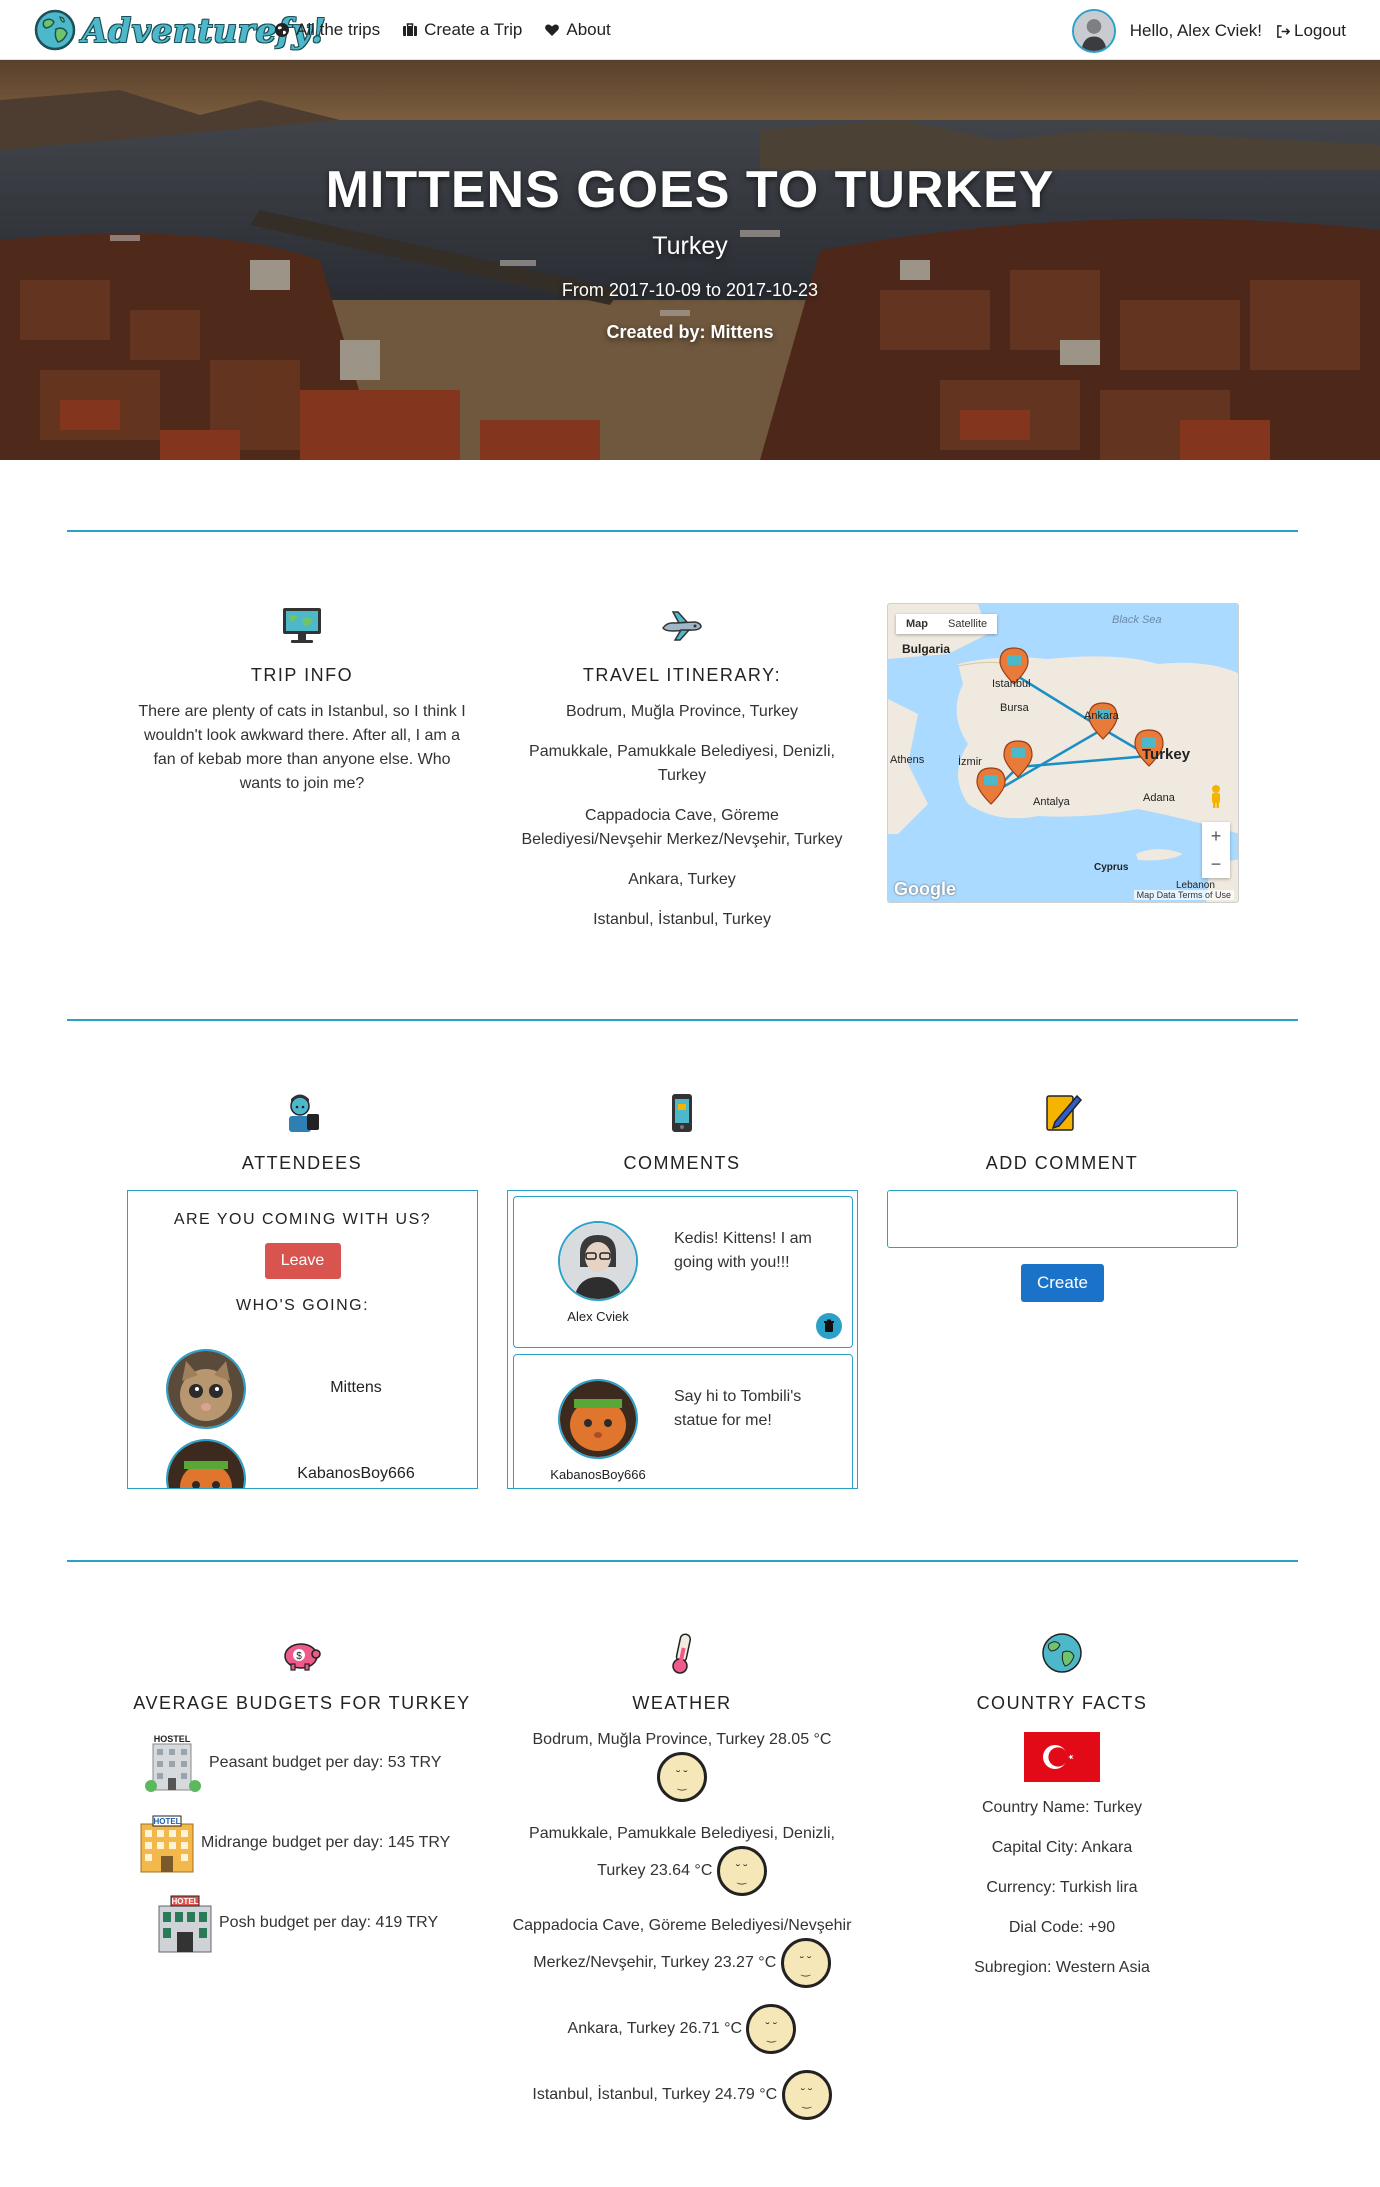 The image size is (1380, 2187). Describe the element at coordinates (690, 246) in the screenshot. I see `trip-country: Turkey` at that location.